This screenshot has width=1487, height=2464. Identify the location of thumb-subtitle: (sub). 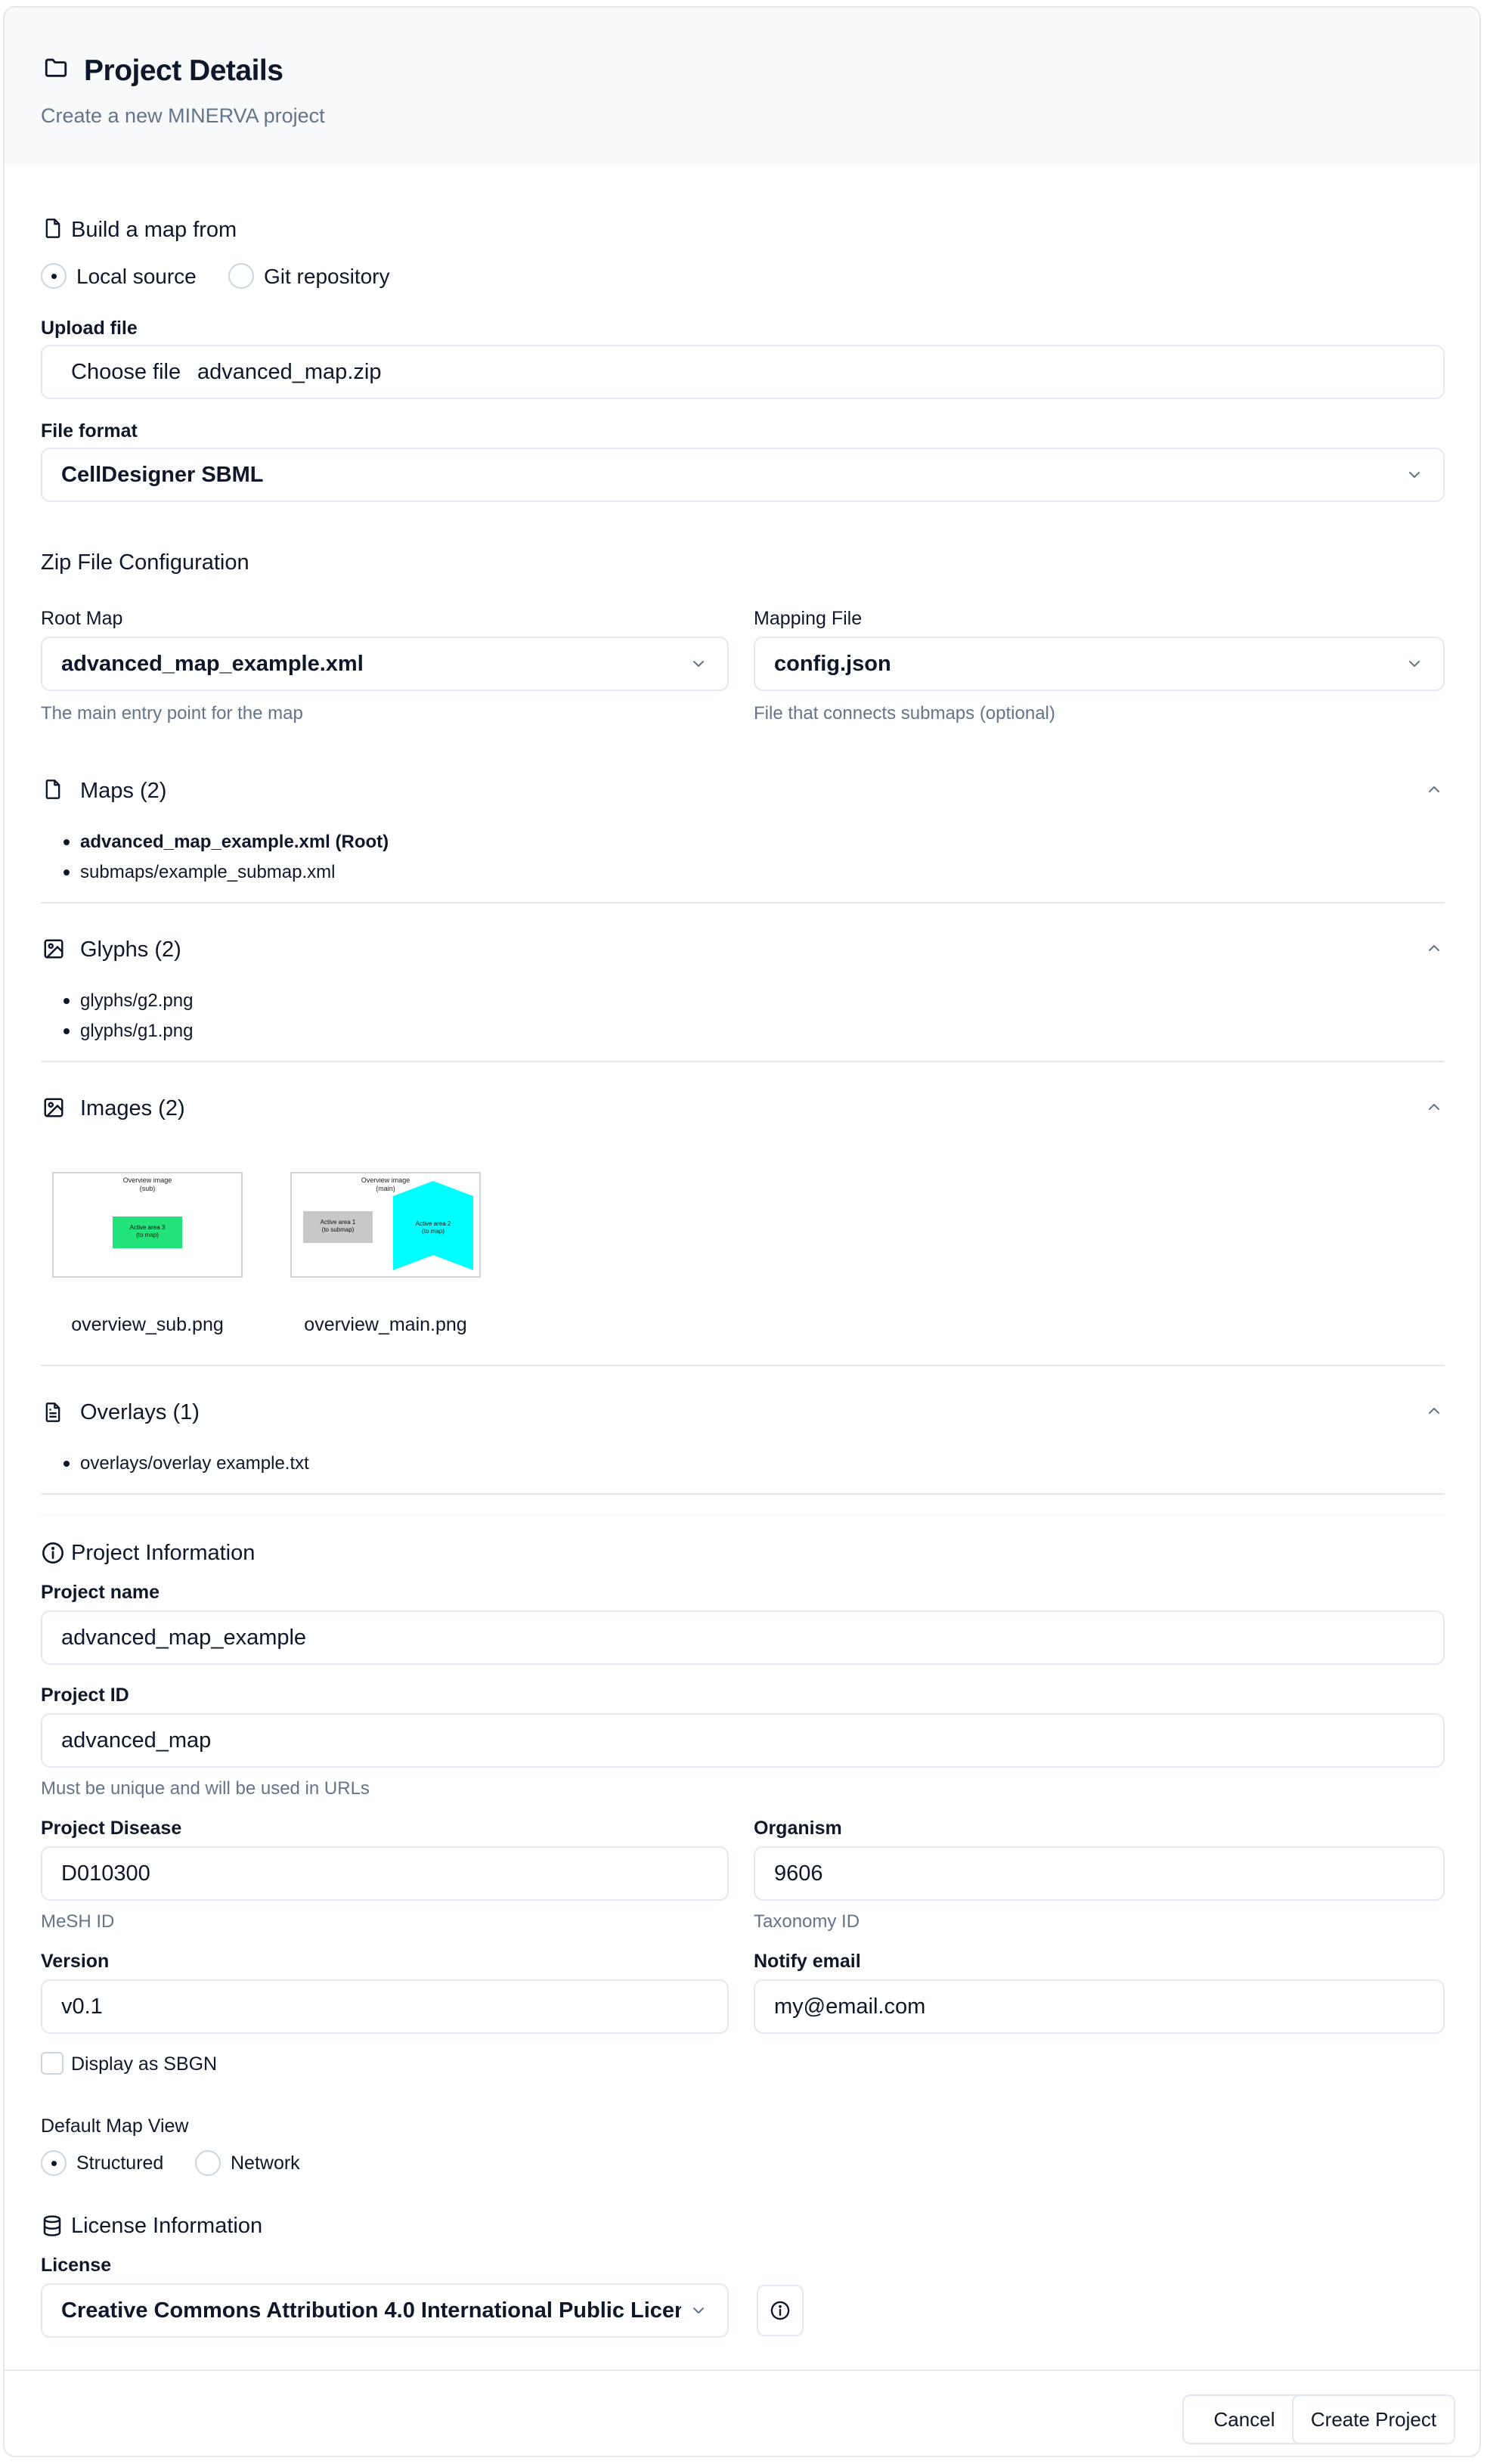
(147, 1188).